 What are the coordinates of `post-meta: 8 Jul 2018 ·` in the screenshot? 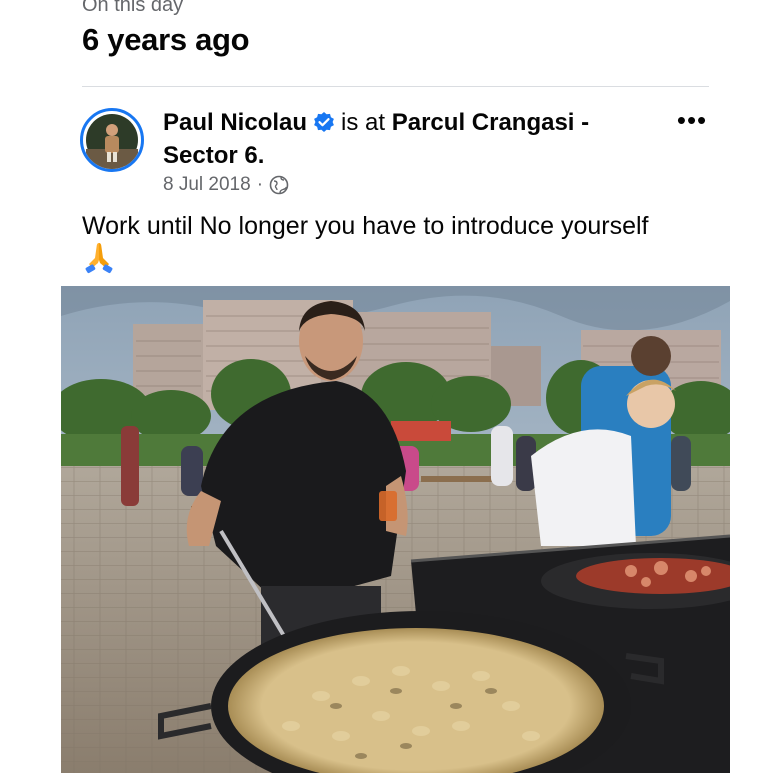 It's located at (226, 185).